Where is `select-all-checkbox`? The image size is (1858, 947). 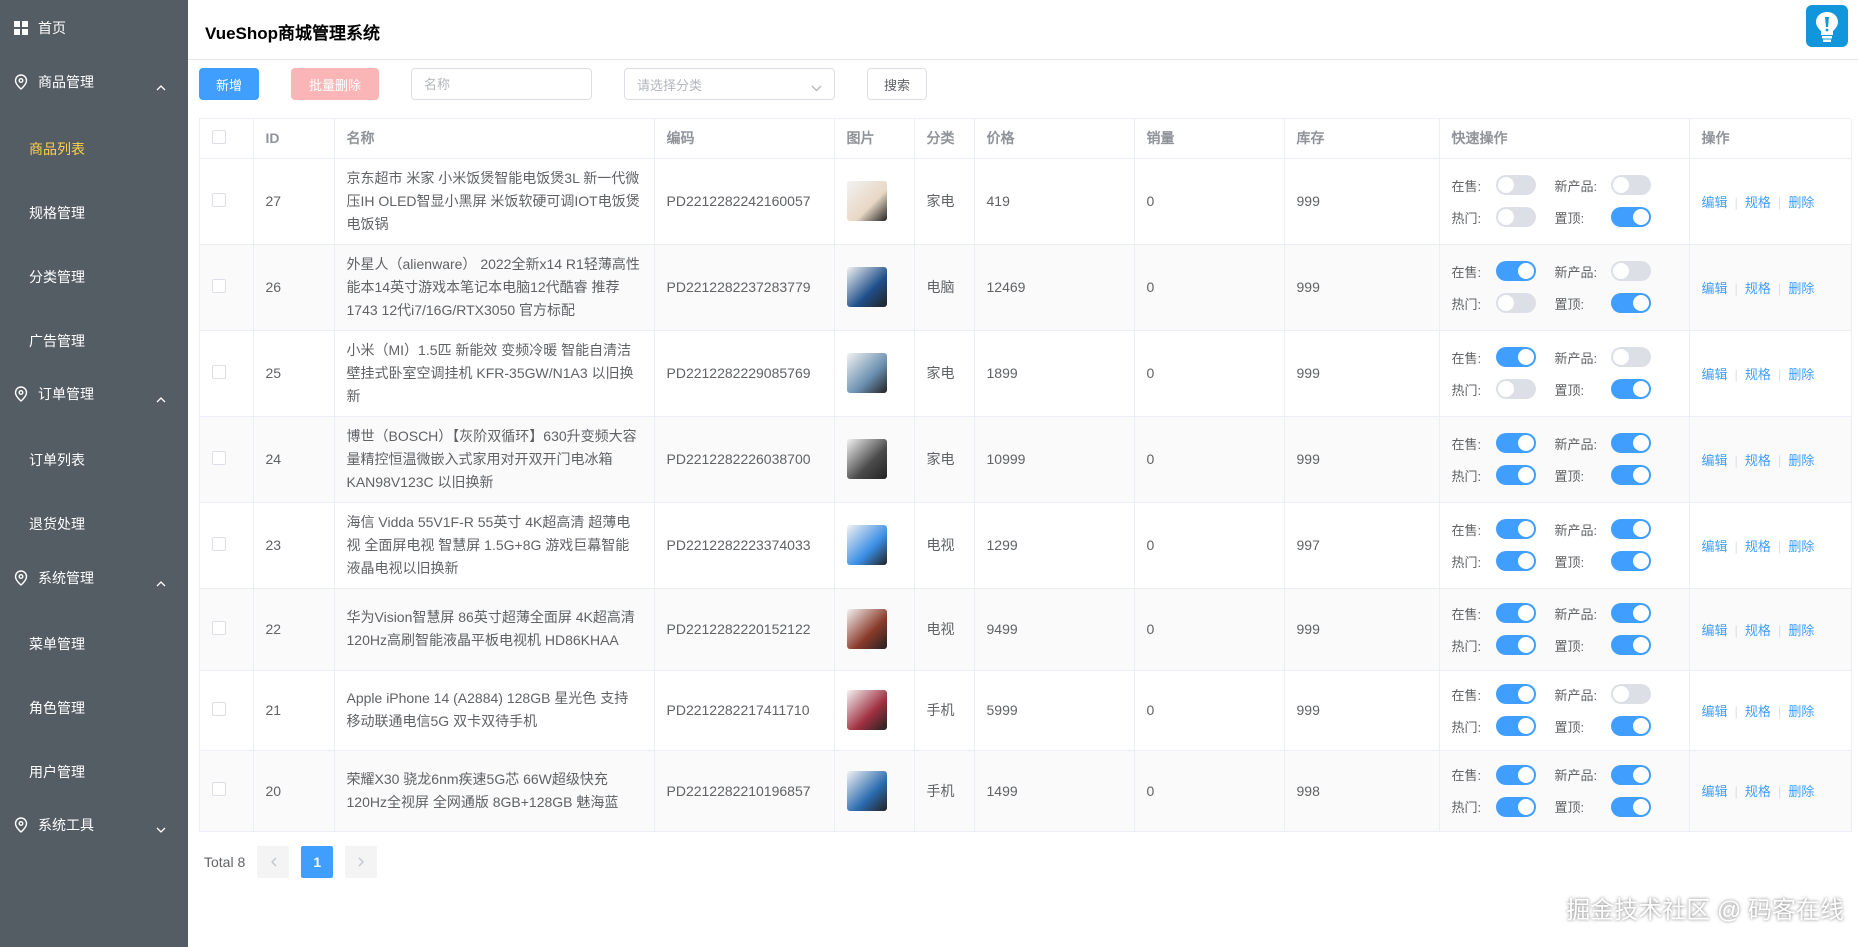
select-all-checkbox is located at coordinates (219, 136).